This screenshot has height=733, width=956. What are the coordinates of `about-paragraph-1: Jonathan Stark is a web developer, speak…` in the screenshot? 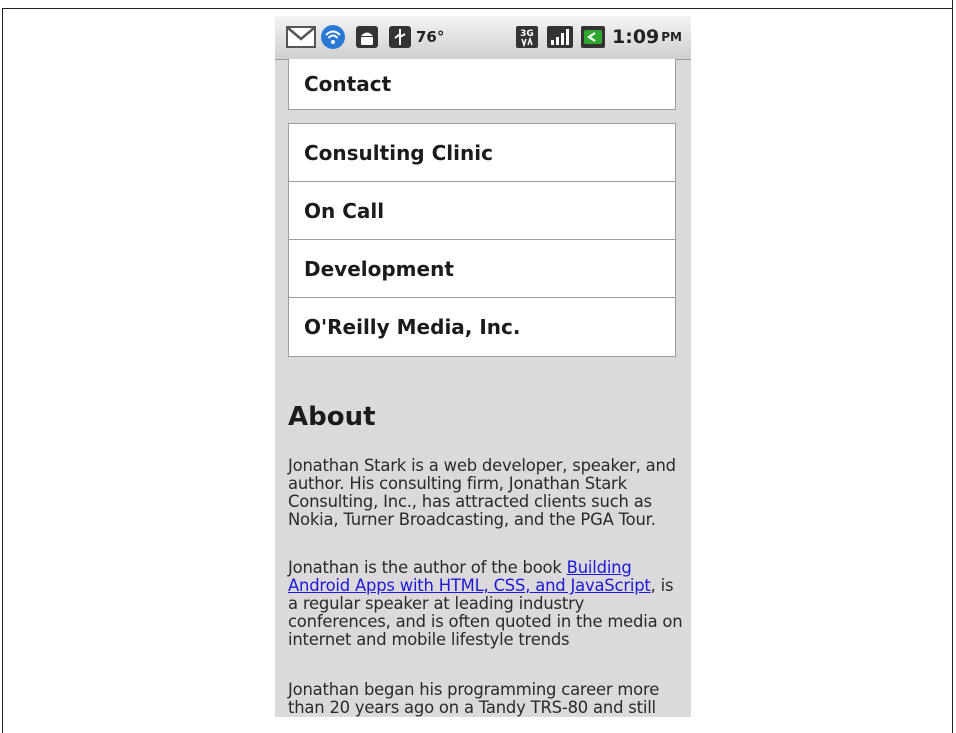 It's located at (482, 492).